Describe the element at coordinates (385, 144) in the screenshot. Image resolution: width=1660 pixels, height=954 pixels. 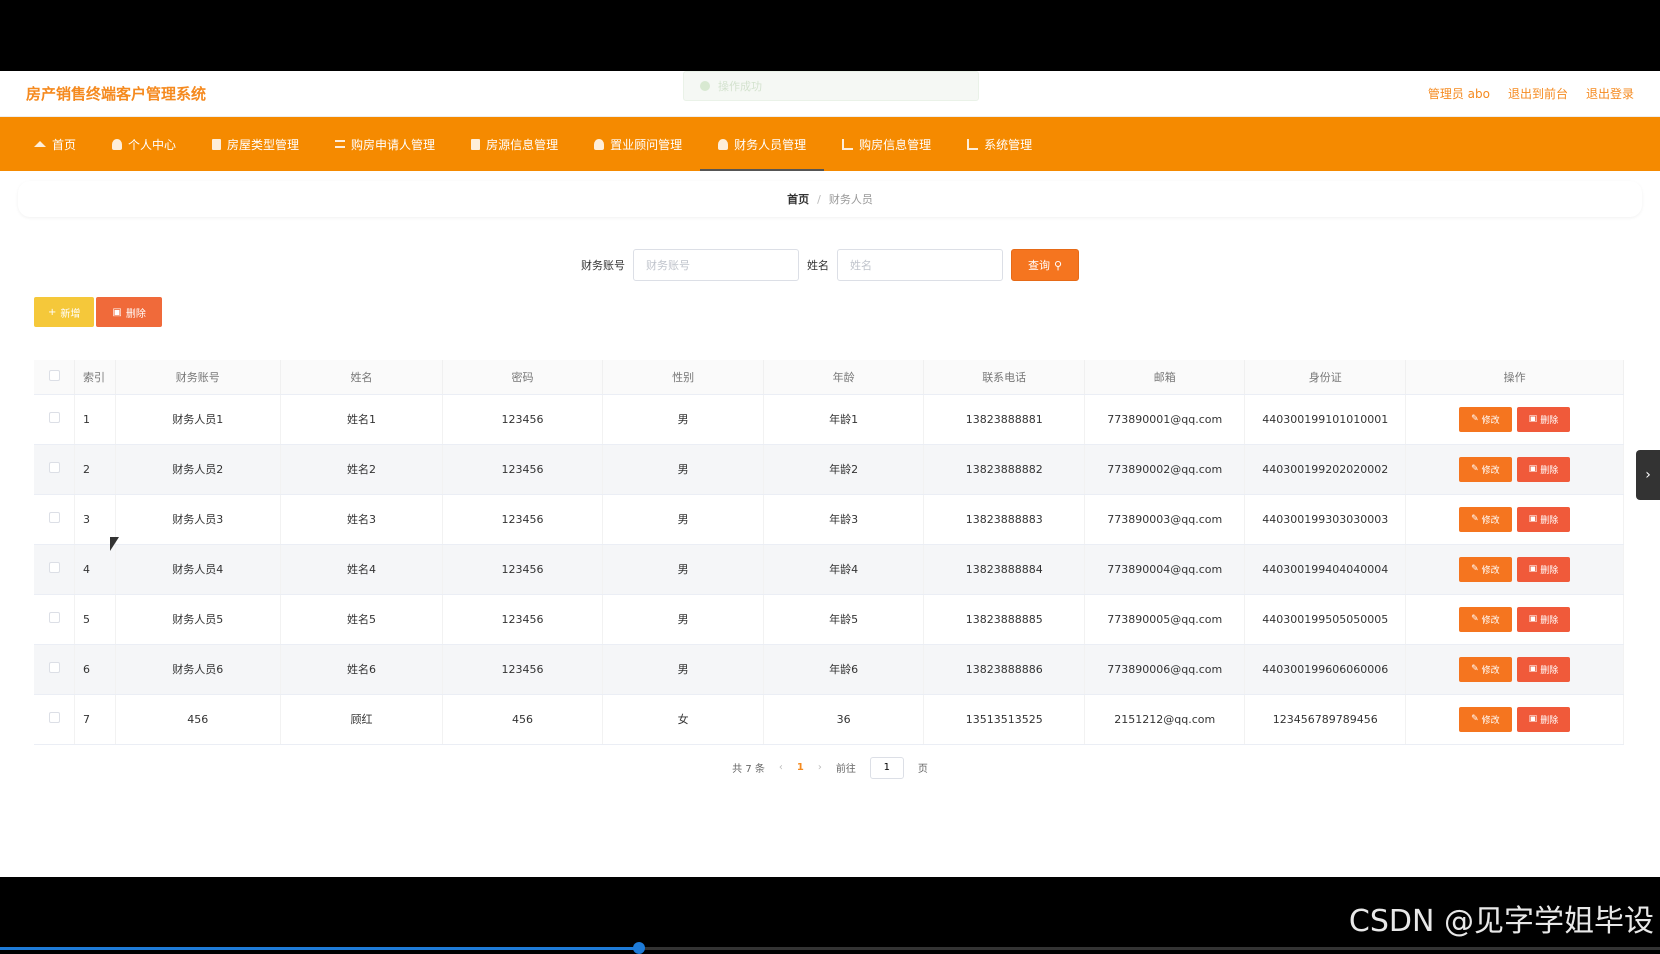
I see `nav-item-applicant: 购房申请人管理` at that location.